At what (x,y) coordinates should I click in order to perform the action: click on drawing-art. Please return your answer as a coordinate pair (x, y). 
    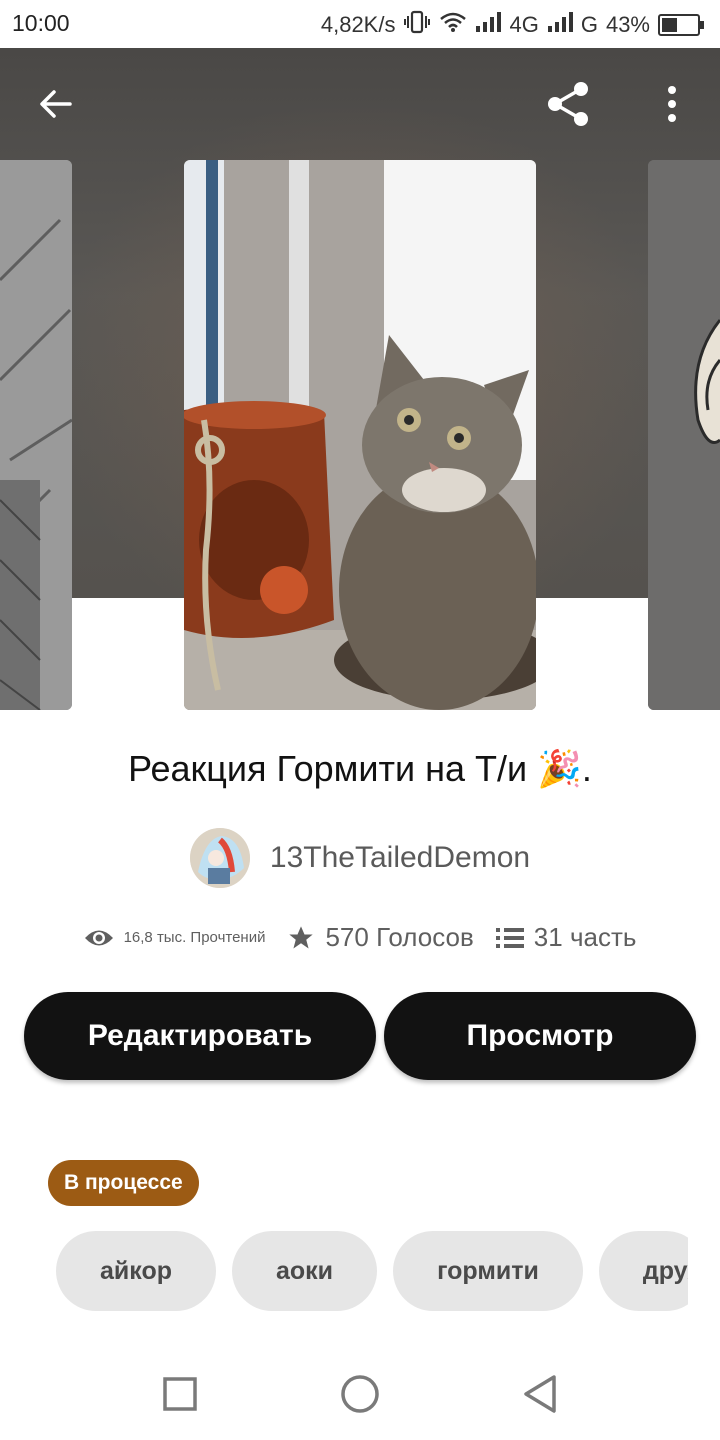
    Looking at the image, I should click on (684, 435).